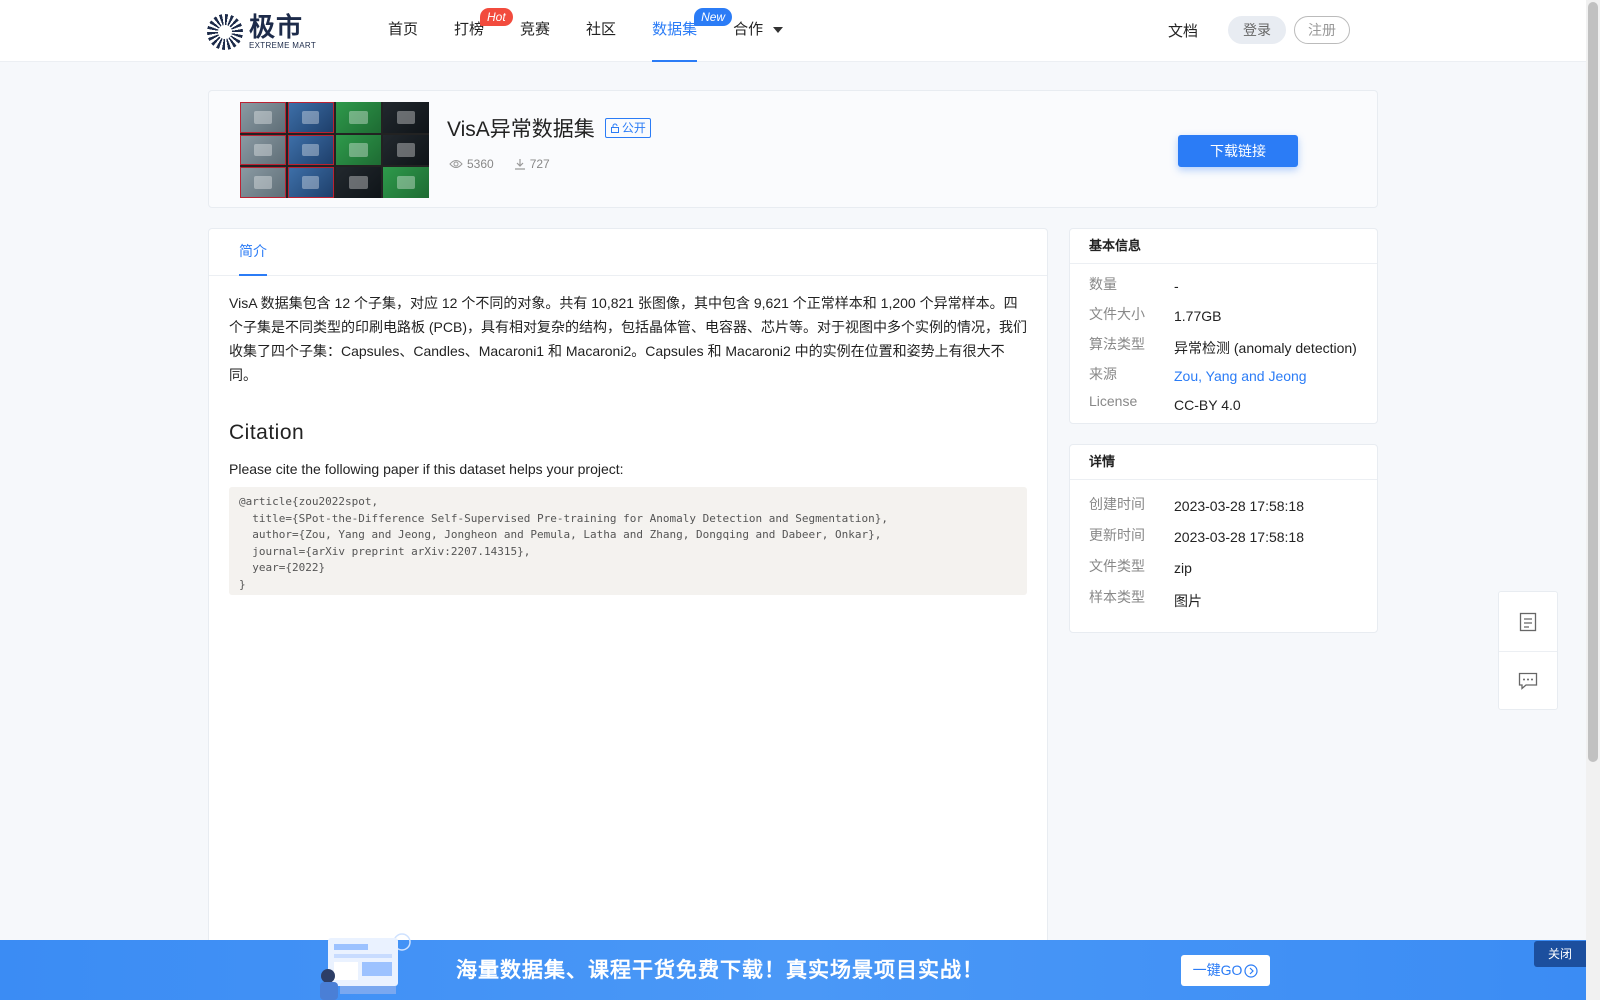 The width and height of the screenshot is (1600, 1000). I want to click on nav-item-competition: 竞赛, so click(535, 31).